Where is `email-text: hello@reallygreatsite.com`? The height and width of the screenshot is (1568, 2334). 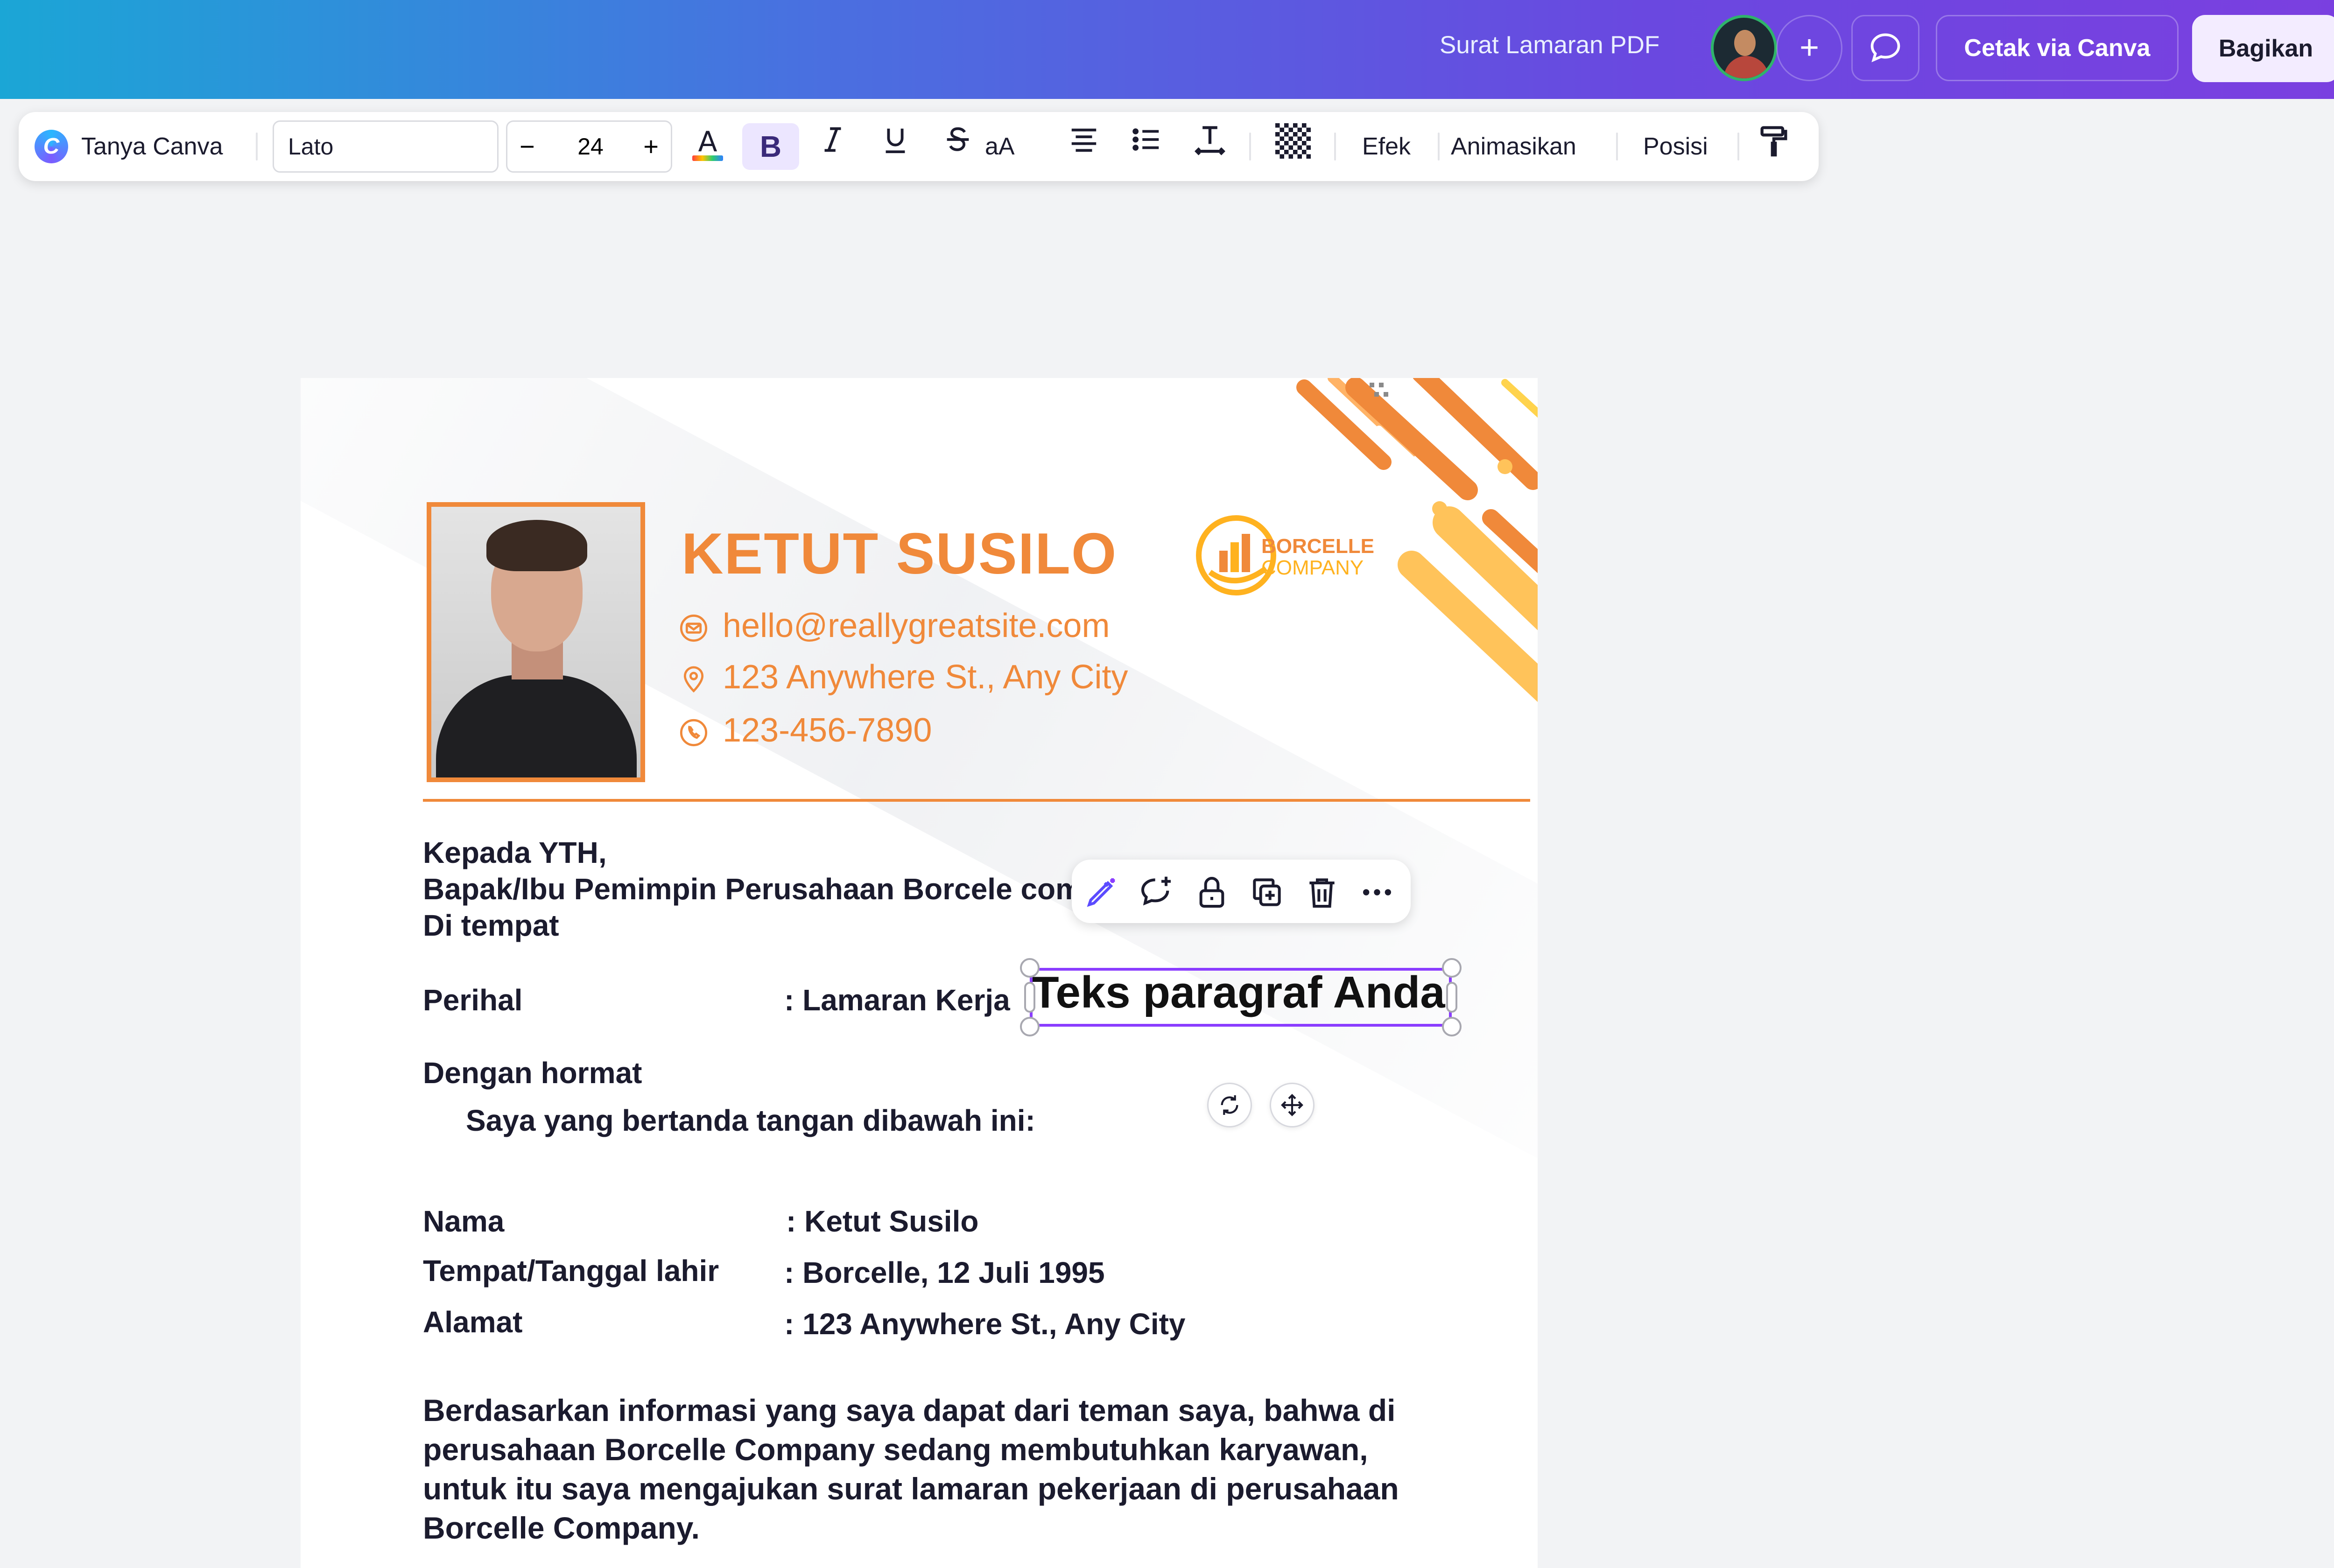
email-text: hello@reallygreatsite.com is located at coordinates (916, 626).